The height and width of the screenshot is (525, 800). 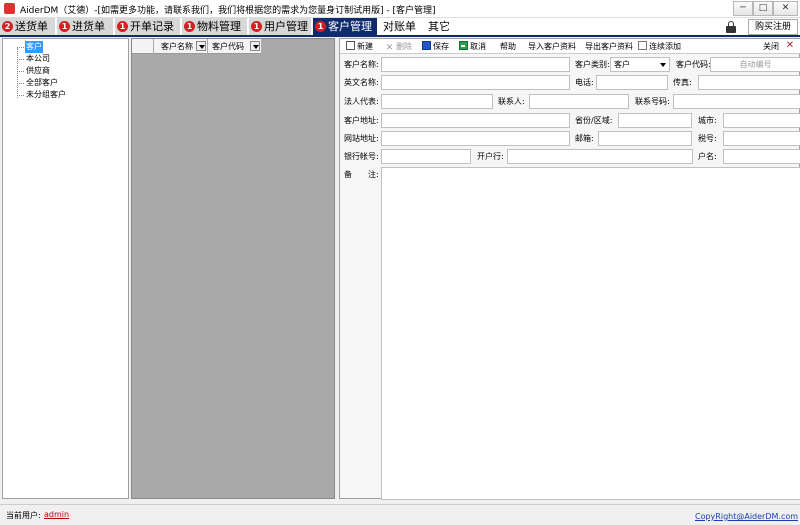 I want to click on tab-customer-management: 1 客户管理, so click(x=345, y=26).